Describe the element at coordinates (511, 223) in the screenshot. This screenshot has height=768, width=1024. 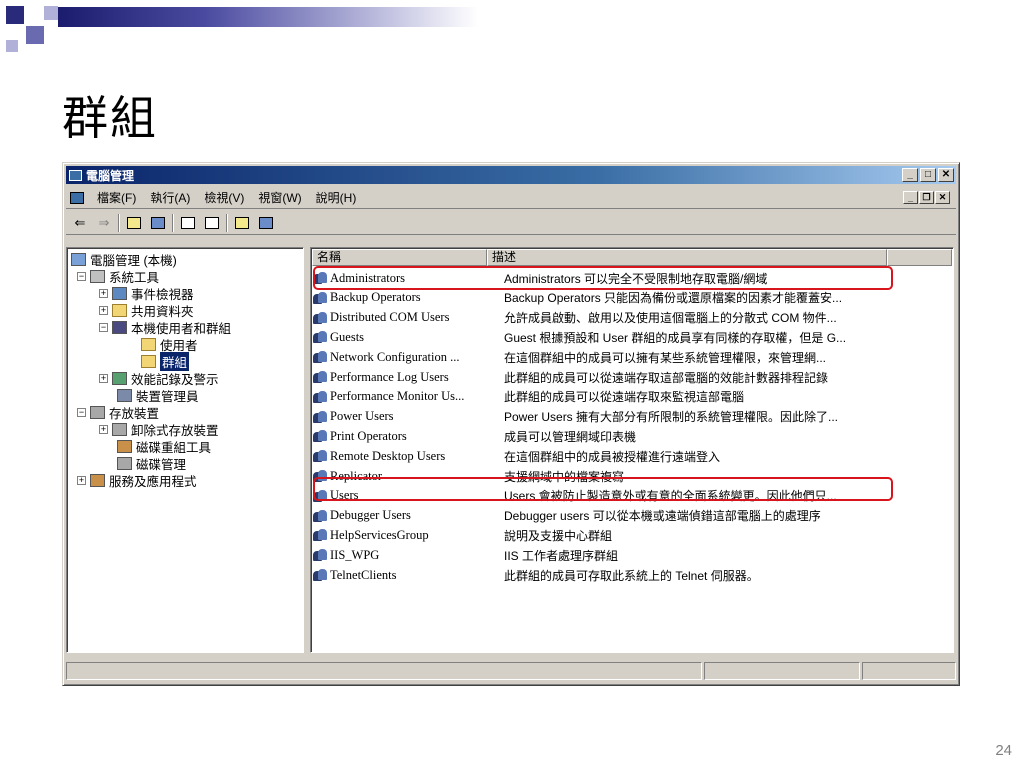
I see `toolbar: ⇐ ⇒` at that location.